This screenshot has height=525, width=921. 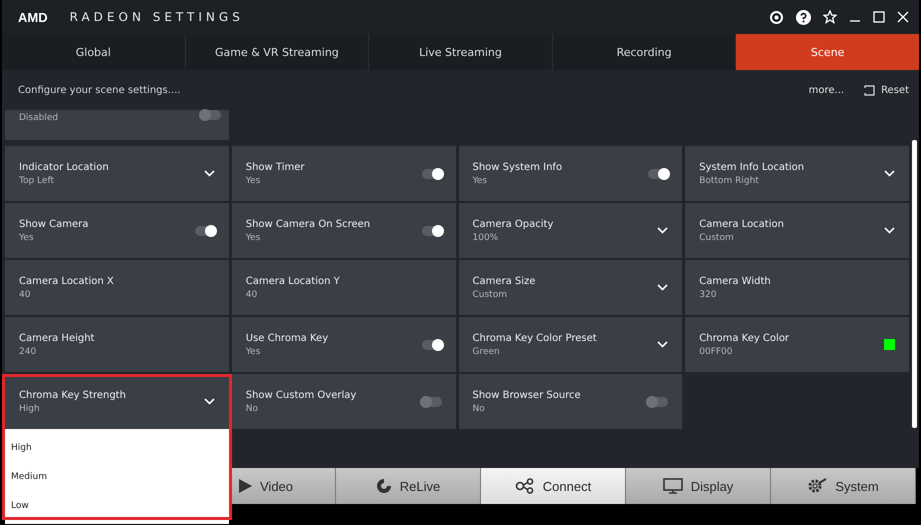 I want to click on setting-label: Chroma Key Strength, so click(x=73, y=395).